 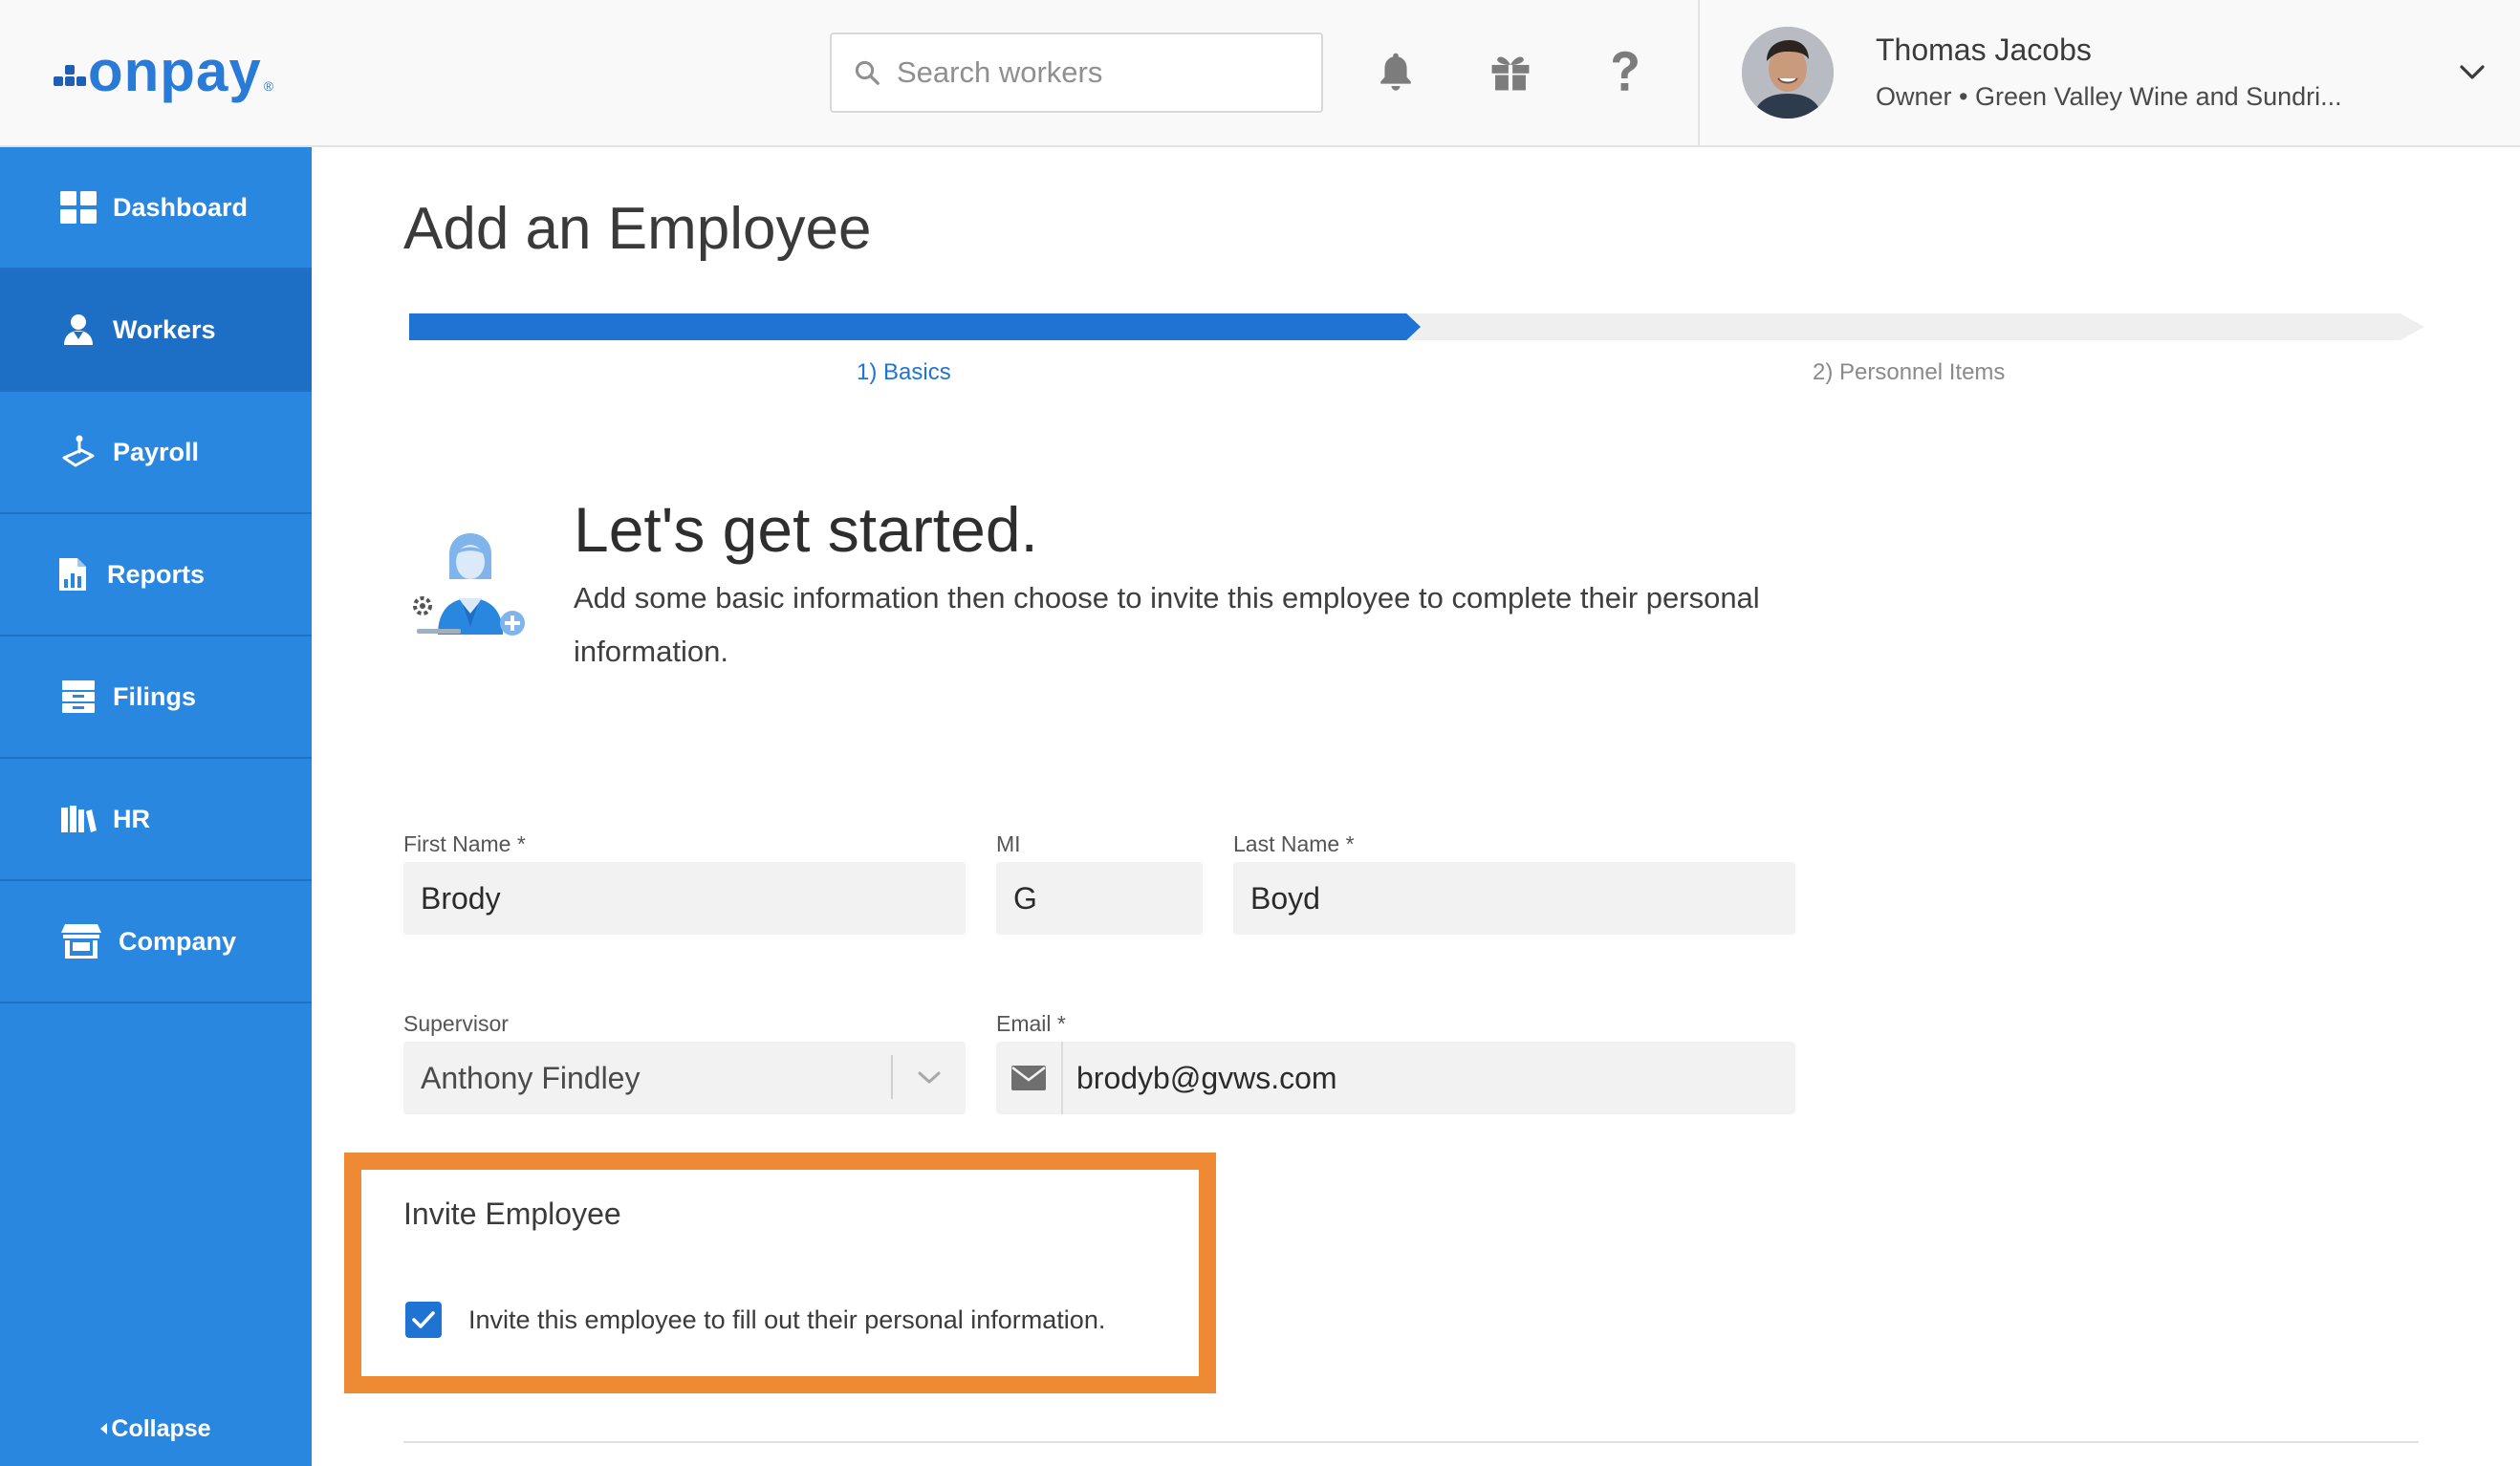 I want to click on sidebar-item-filings: Filings, so click(x=156, y=697).